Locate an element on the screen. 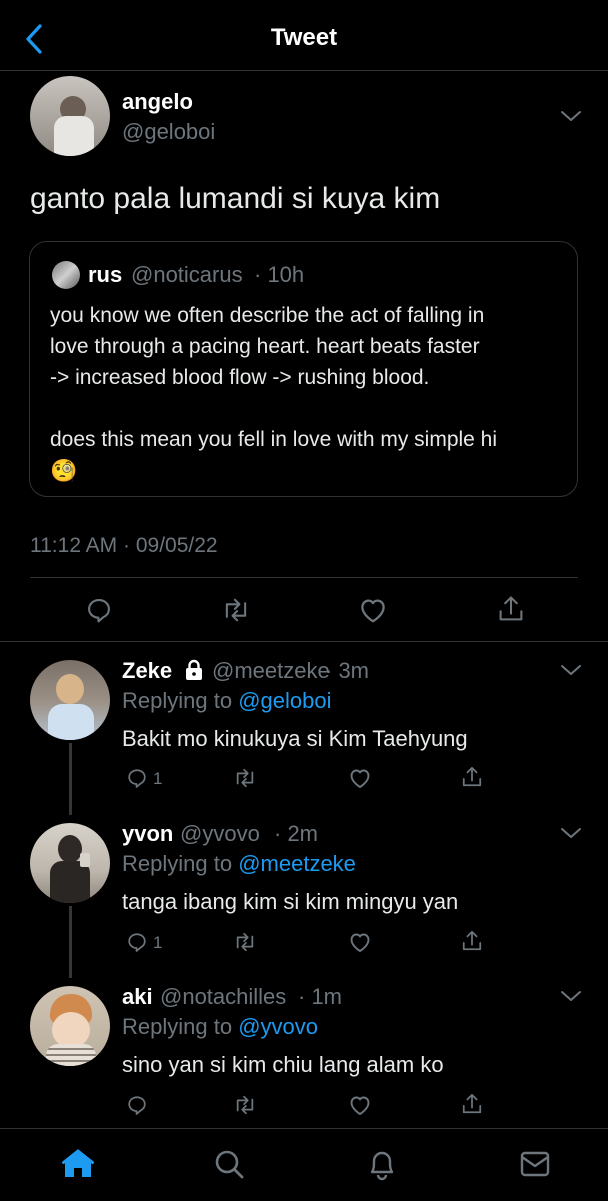  reply-text: Bakit mo kinukuya si Kim Taehyung is located at coordinates (295, 738).